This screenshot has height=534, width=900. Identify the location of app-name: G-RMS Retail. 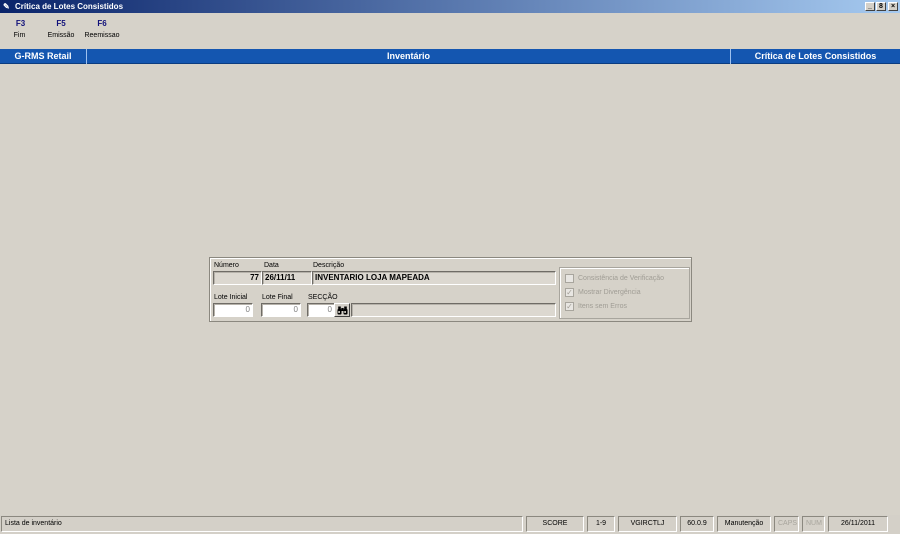
(43, 56).